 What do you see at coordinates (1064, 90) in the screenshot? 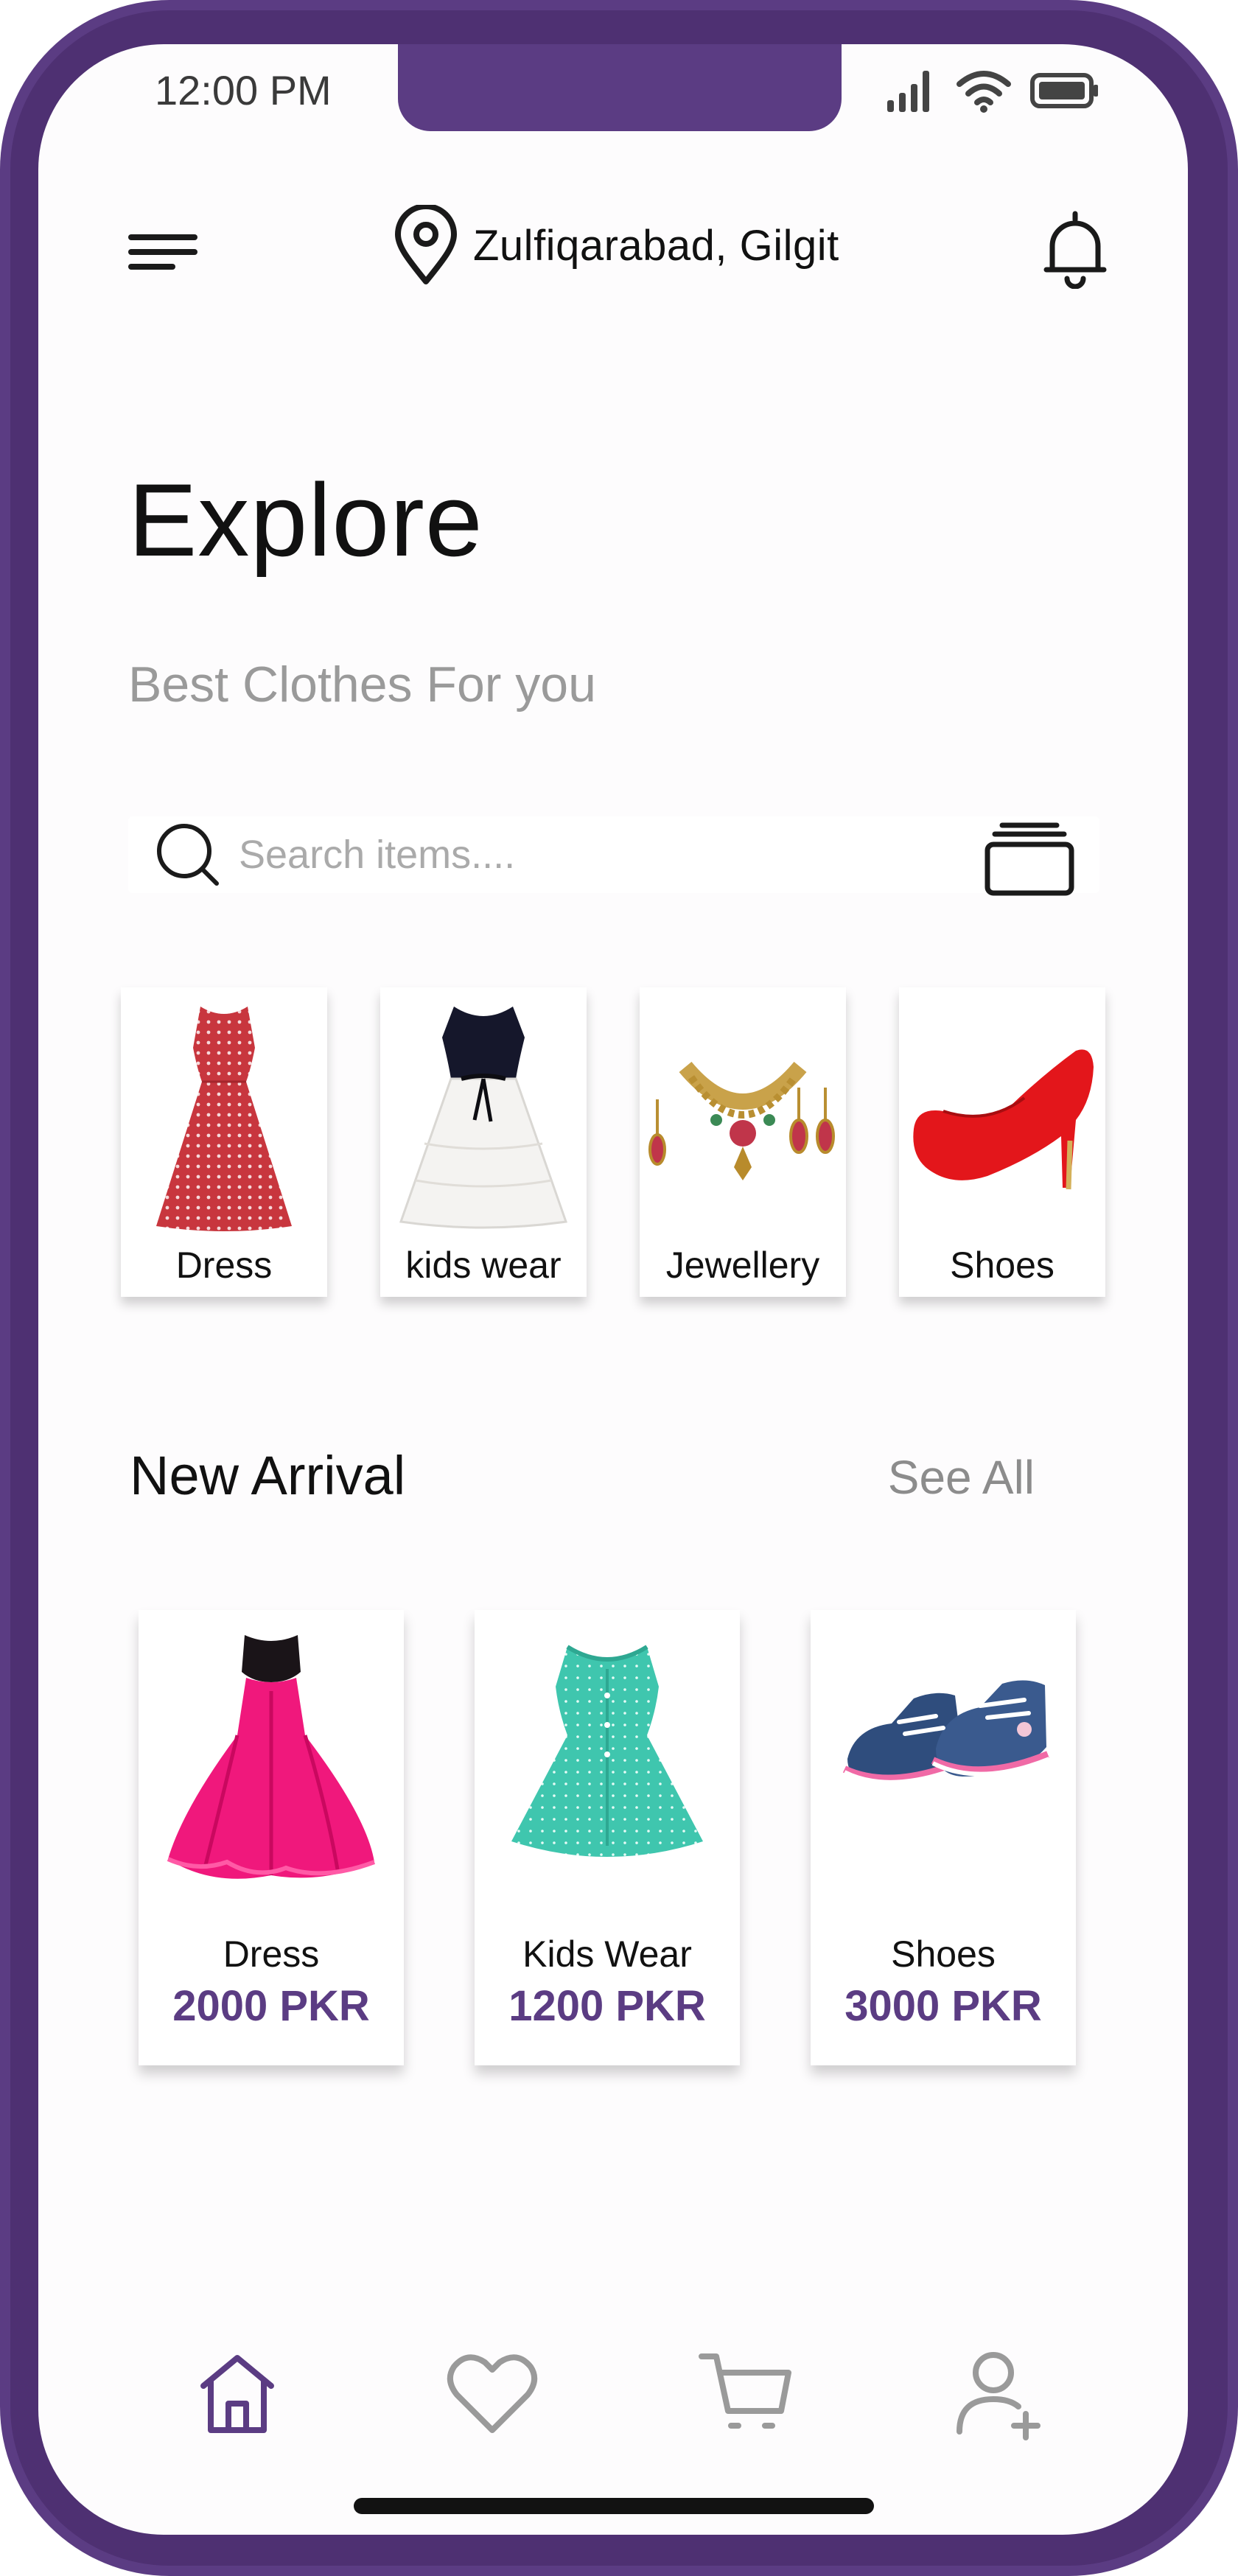
I see `battery-icon` at bounding box center [1064, 90].